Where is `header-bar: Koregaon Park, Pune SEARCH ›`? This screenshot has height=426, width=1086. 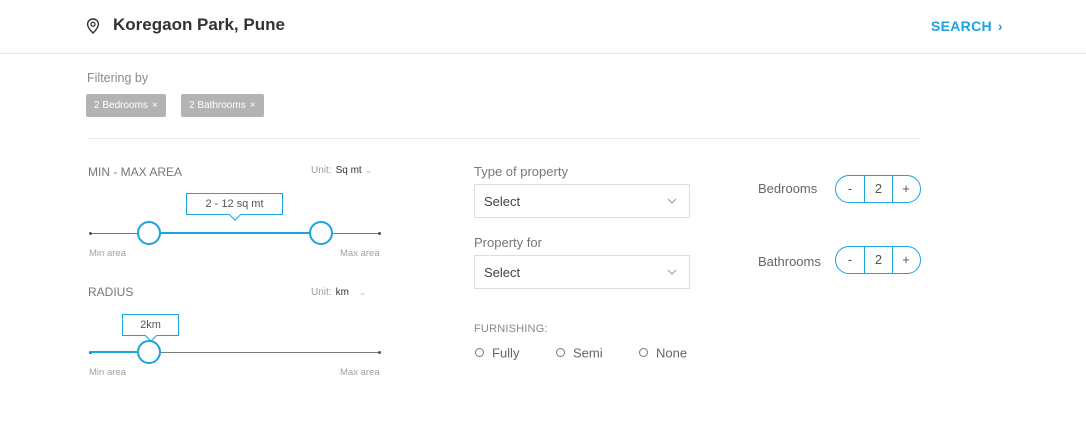
header-bar: Koregaon Park, Pune SEARCH › is located at coordinates (543, 27).